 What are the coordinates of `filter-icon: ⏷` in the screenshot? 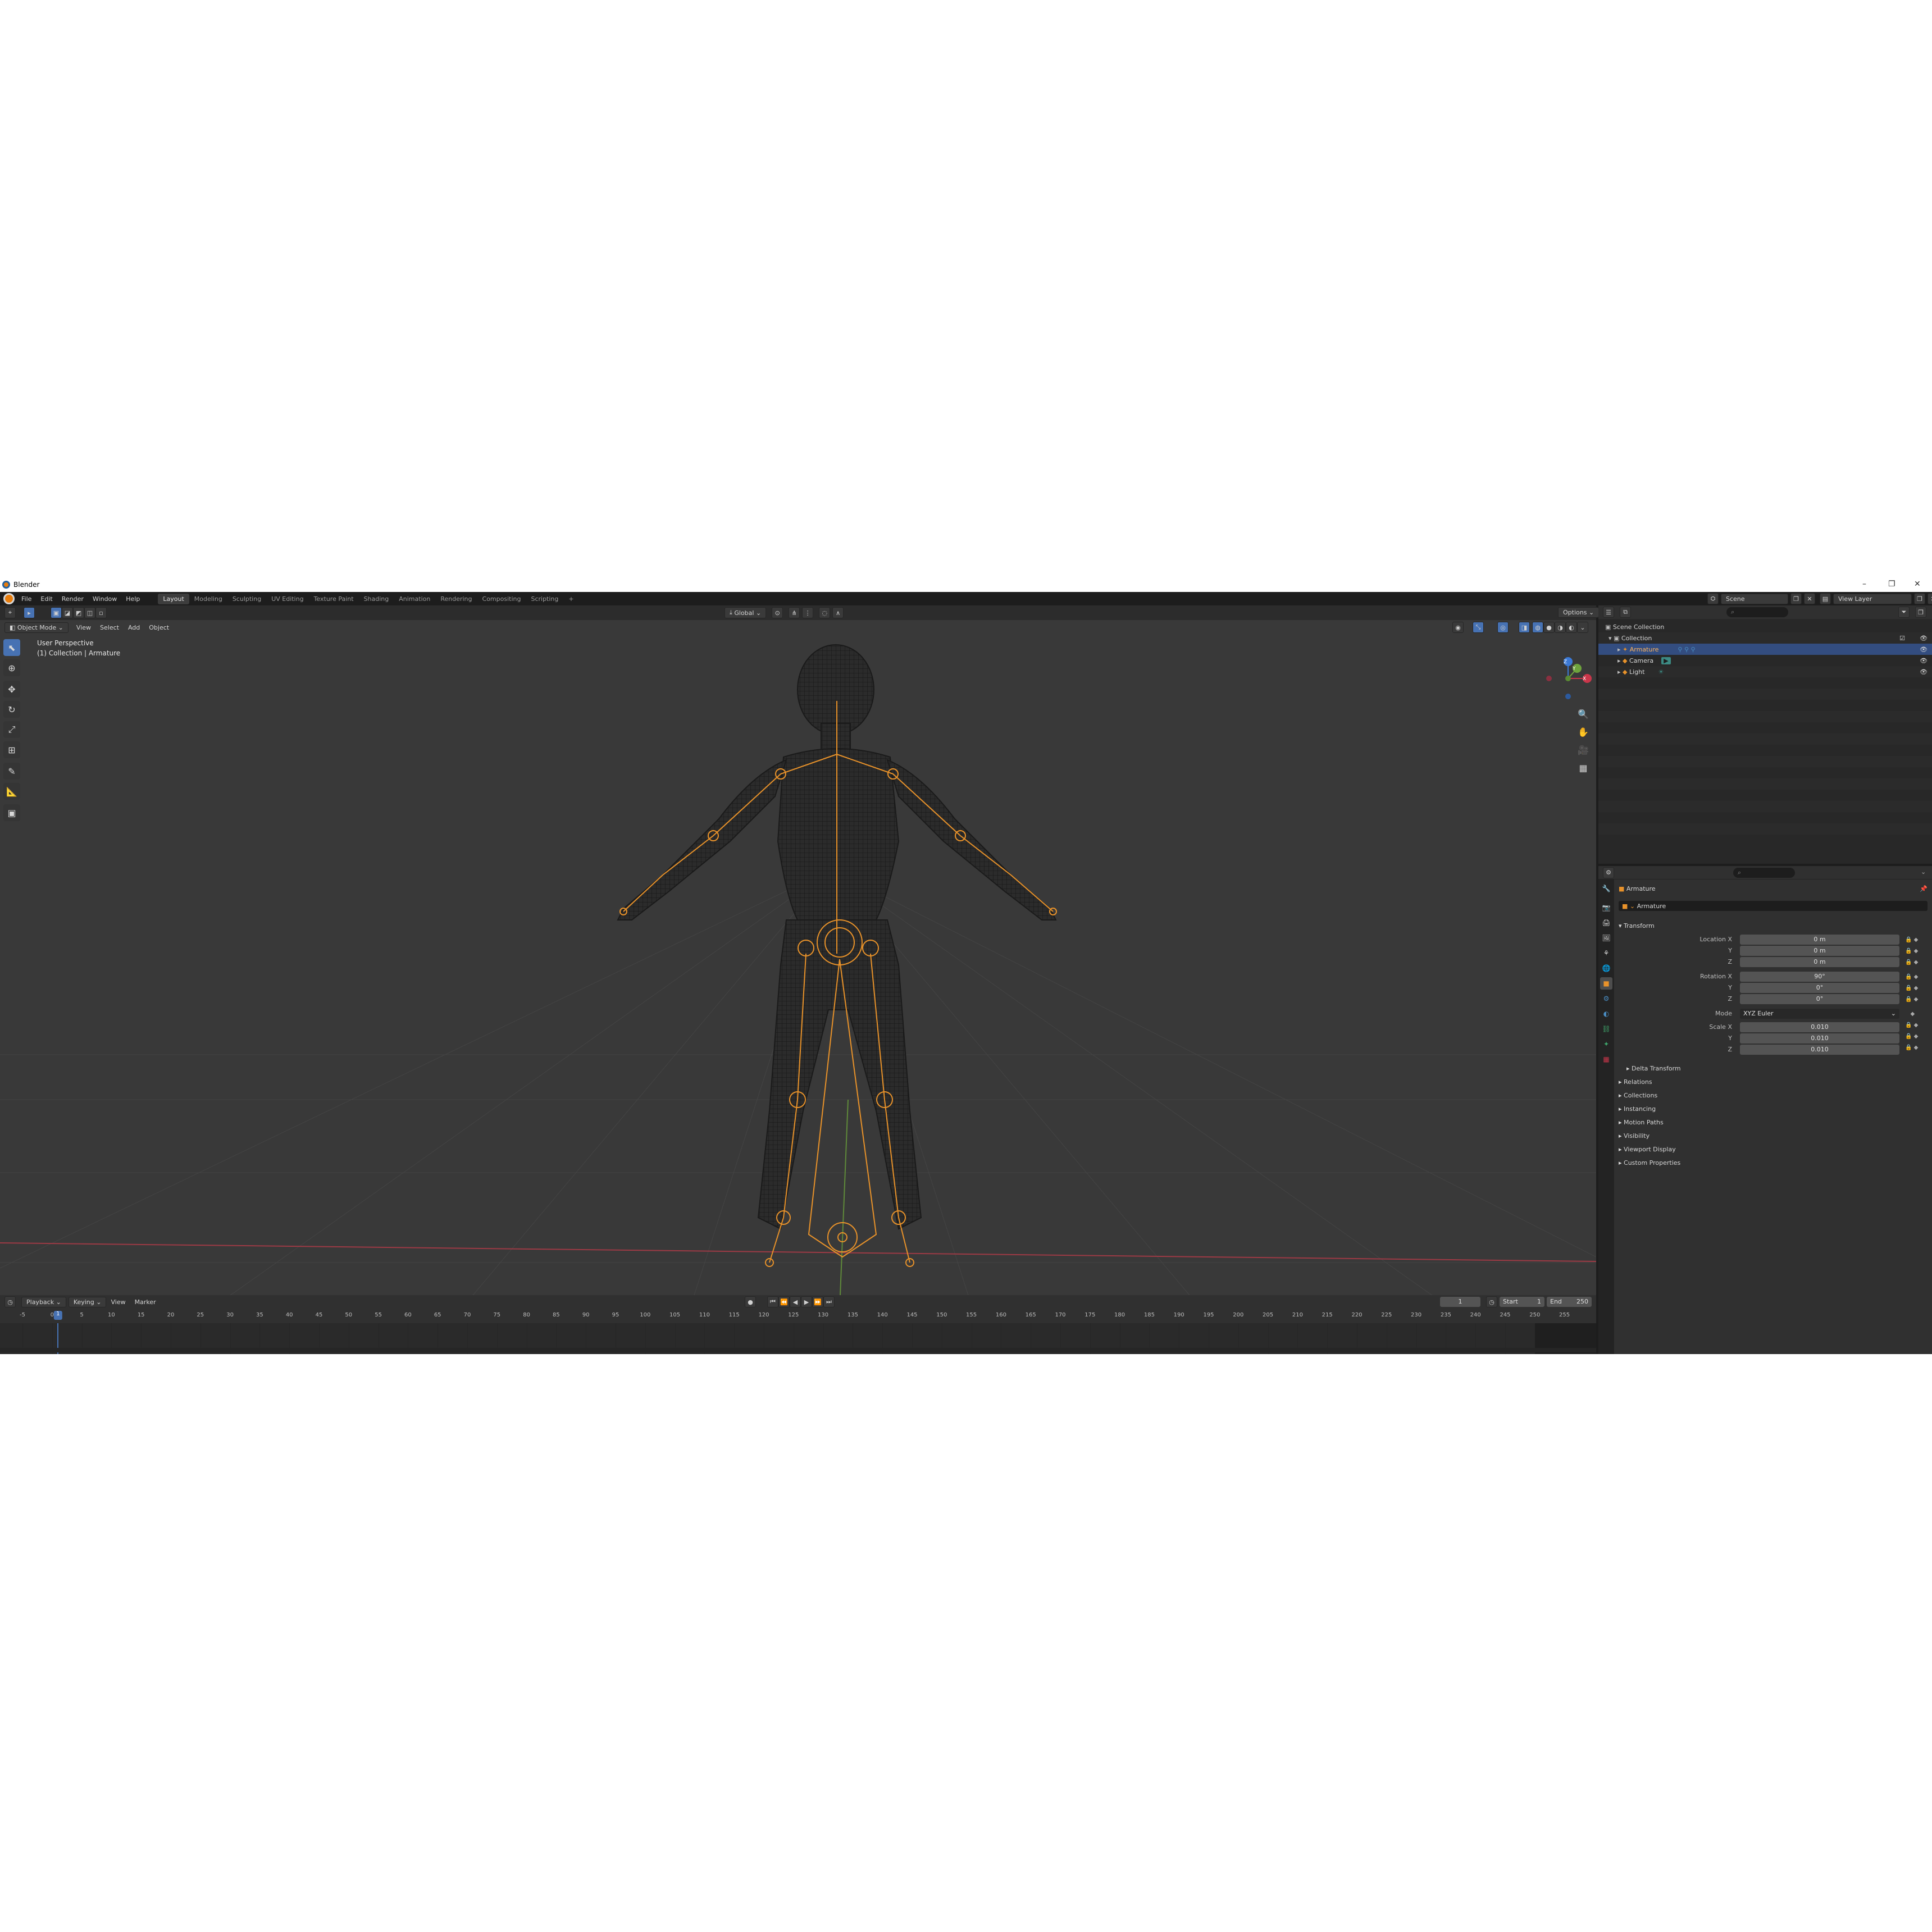 It's located at (1904, 612).